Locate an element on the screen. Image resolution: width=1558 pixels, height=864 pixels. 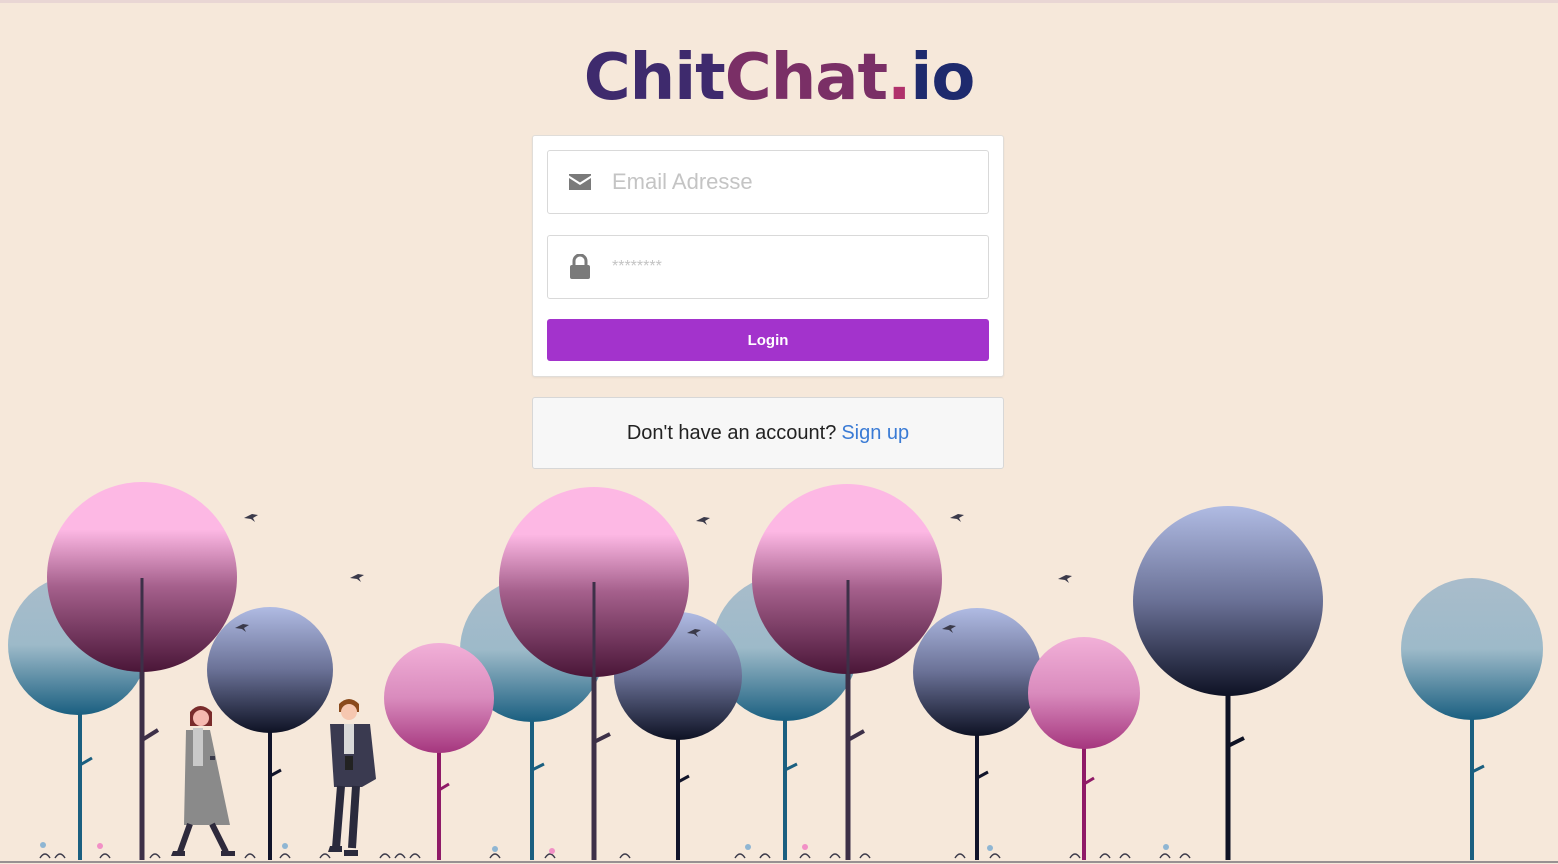
ground-grass is located at coordinates (615, 856).